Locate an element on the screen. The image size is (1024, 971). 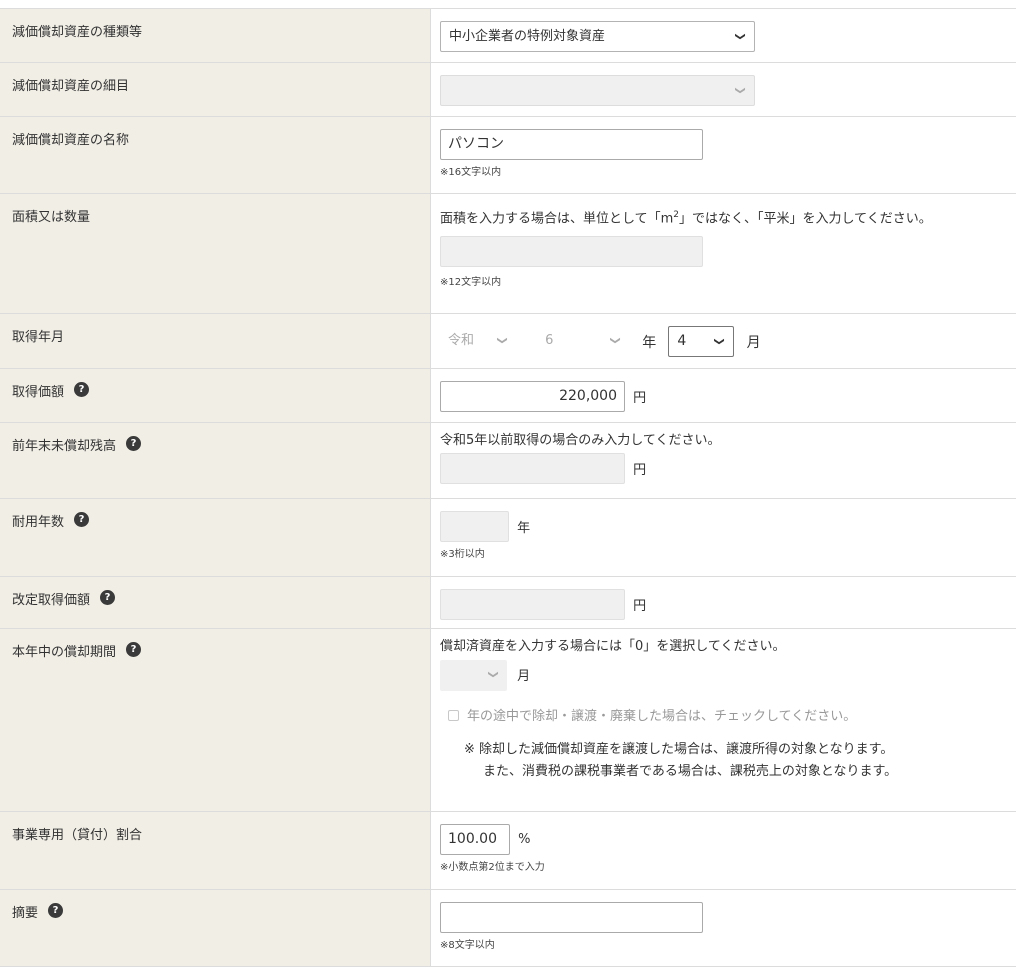
row-asset-type: 減価償却資産の種類等 中小企業者の特例対象資産 ❯ is located at coordinates (508, 36).